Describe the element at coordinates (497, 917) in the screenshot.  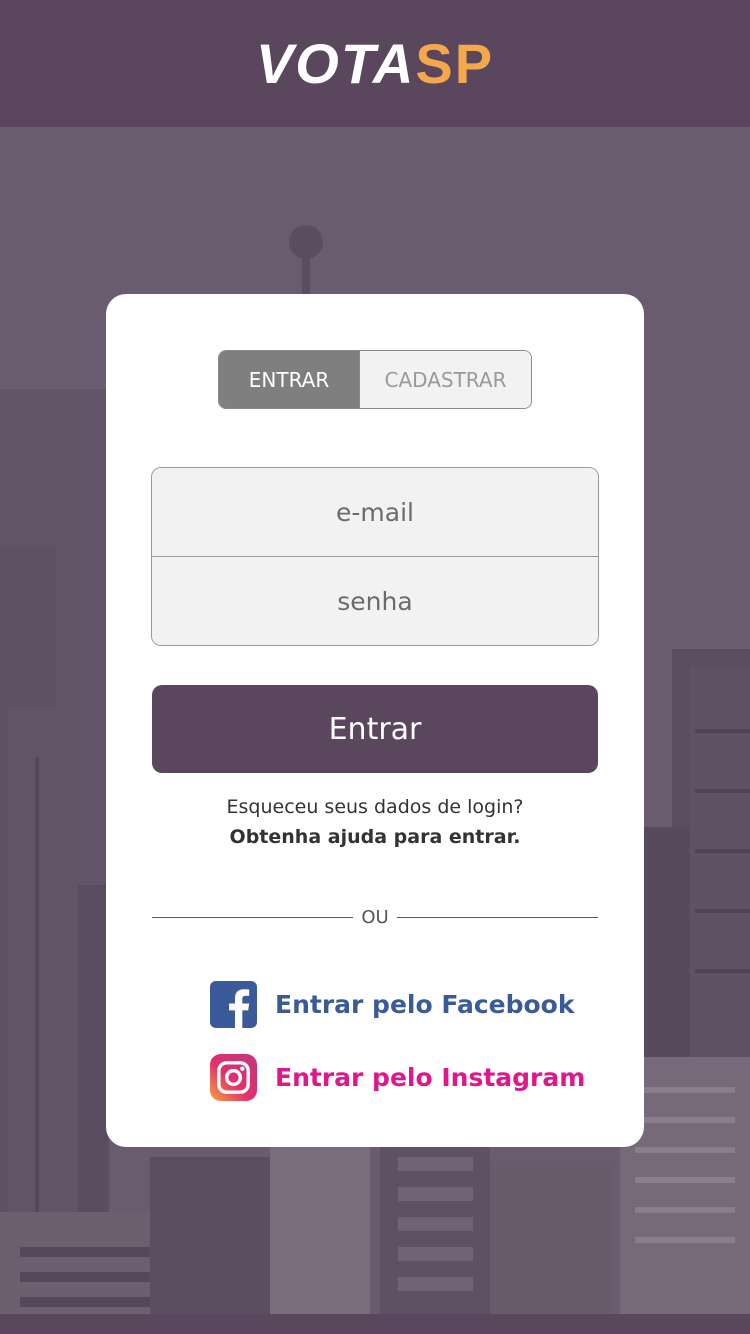
I see `divider-line-right` at that location.